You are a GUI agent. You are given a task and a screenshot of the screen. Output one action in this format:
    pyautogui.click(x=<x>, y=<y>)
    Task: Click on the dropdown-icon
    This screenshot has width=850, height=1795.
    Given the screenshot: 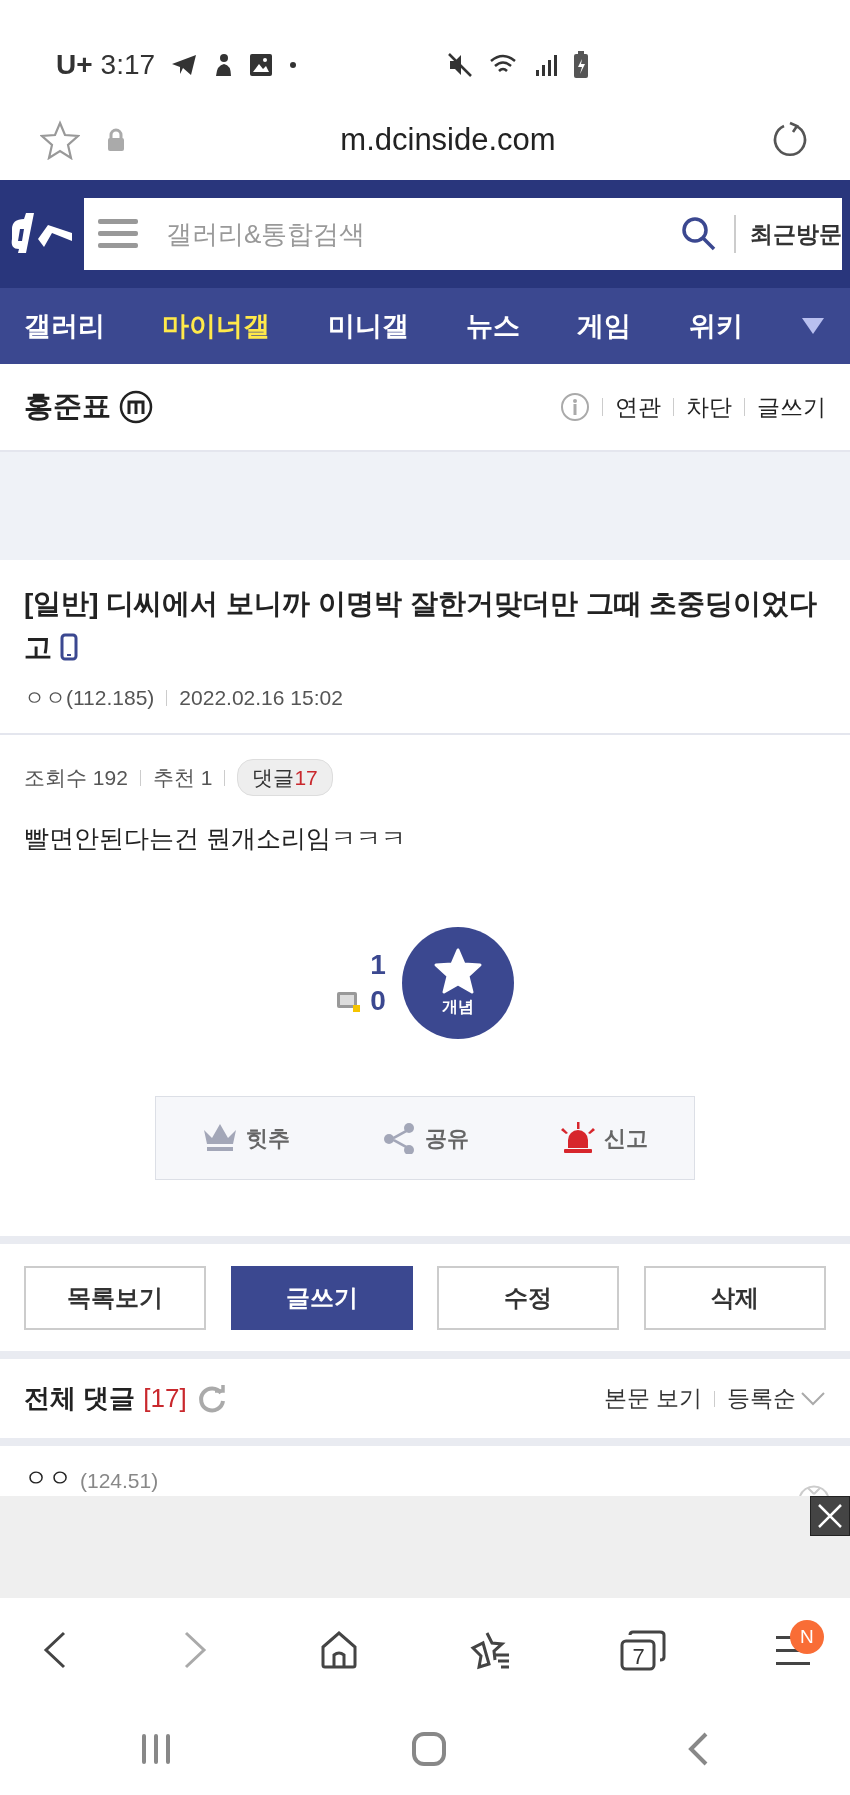 What is the action you would take?
    pyautogui.click(x=812, y=326)
    